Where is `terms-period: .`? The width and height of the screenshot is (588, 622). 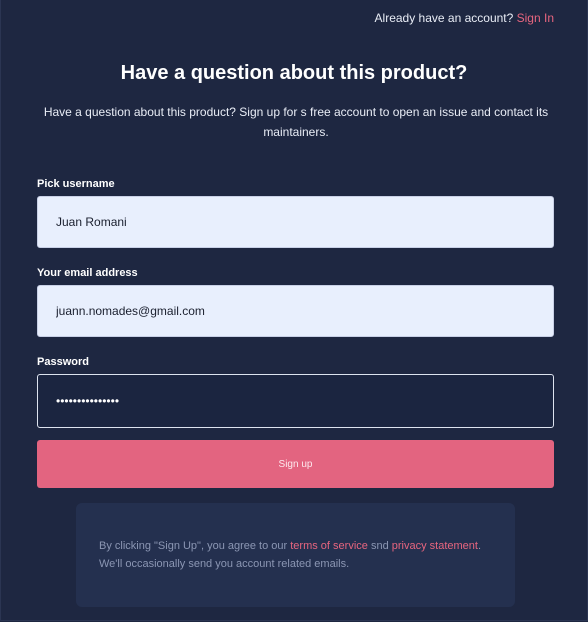 terms-period: . is located at coordinates (479, 546).